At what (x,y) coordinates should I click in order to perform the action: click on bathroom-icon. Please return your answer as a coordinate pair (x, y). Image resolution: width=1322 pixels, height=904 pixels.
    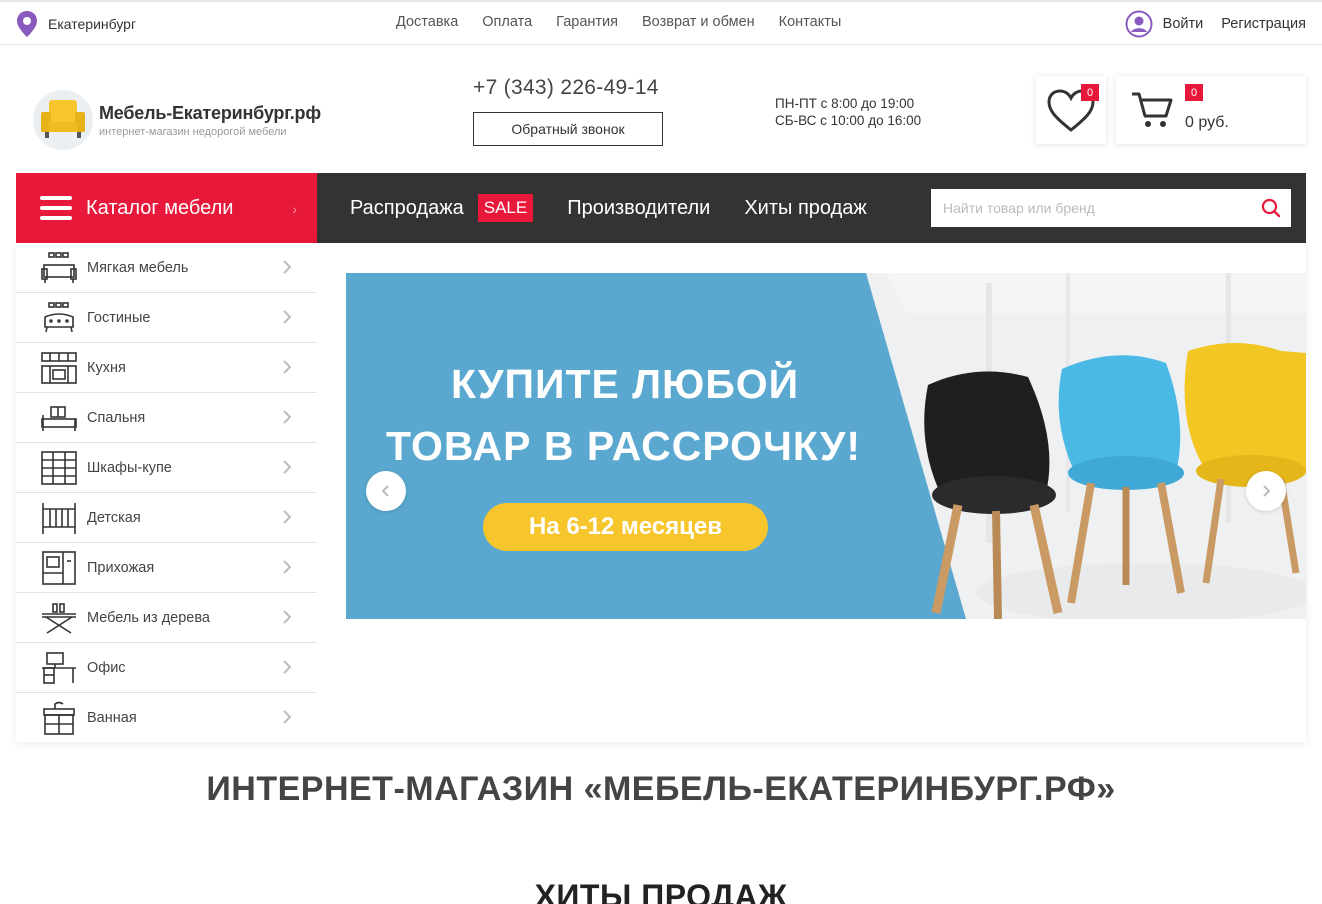
    Looking at the image, I should click on (59, 718).